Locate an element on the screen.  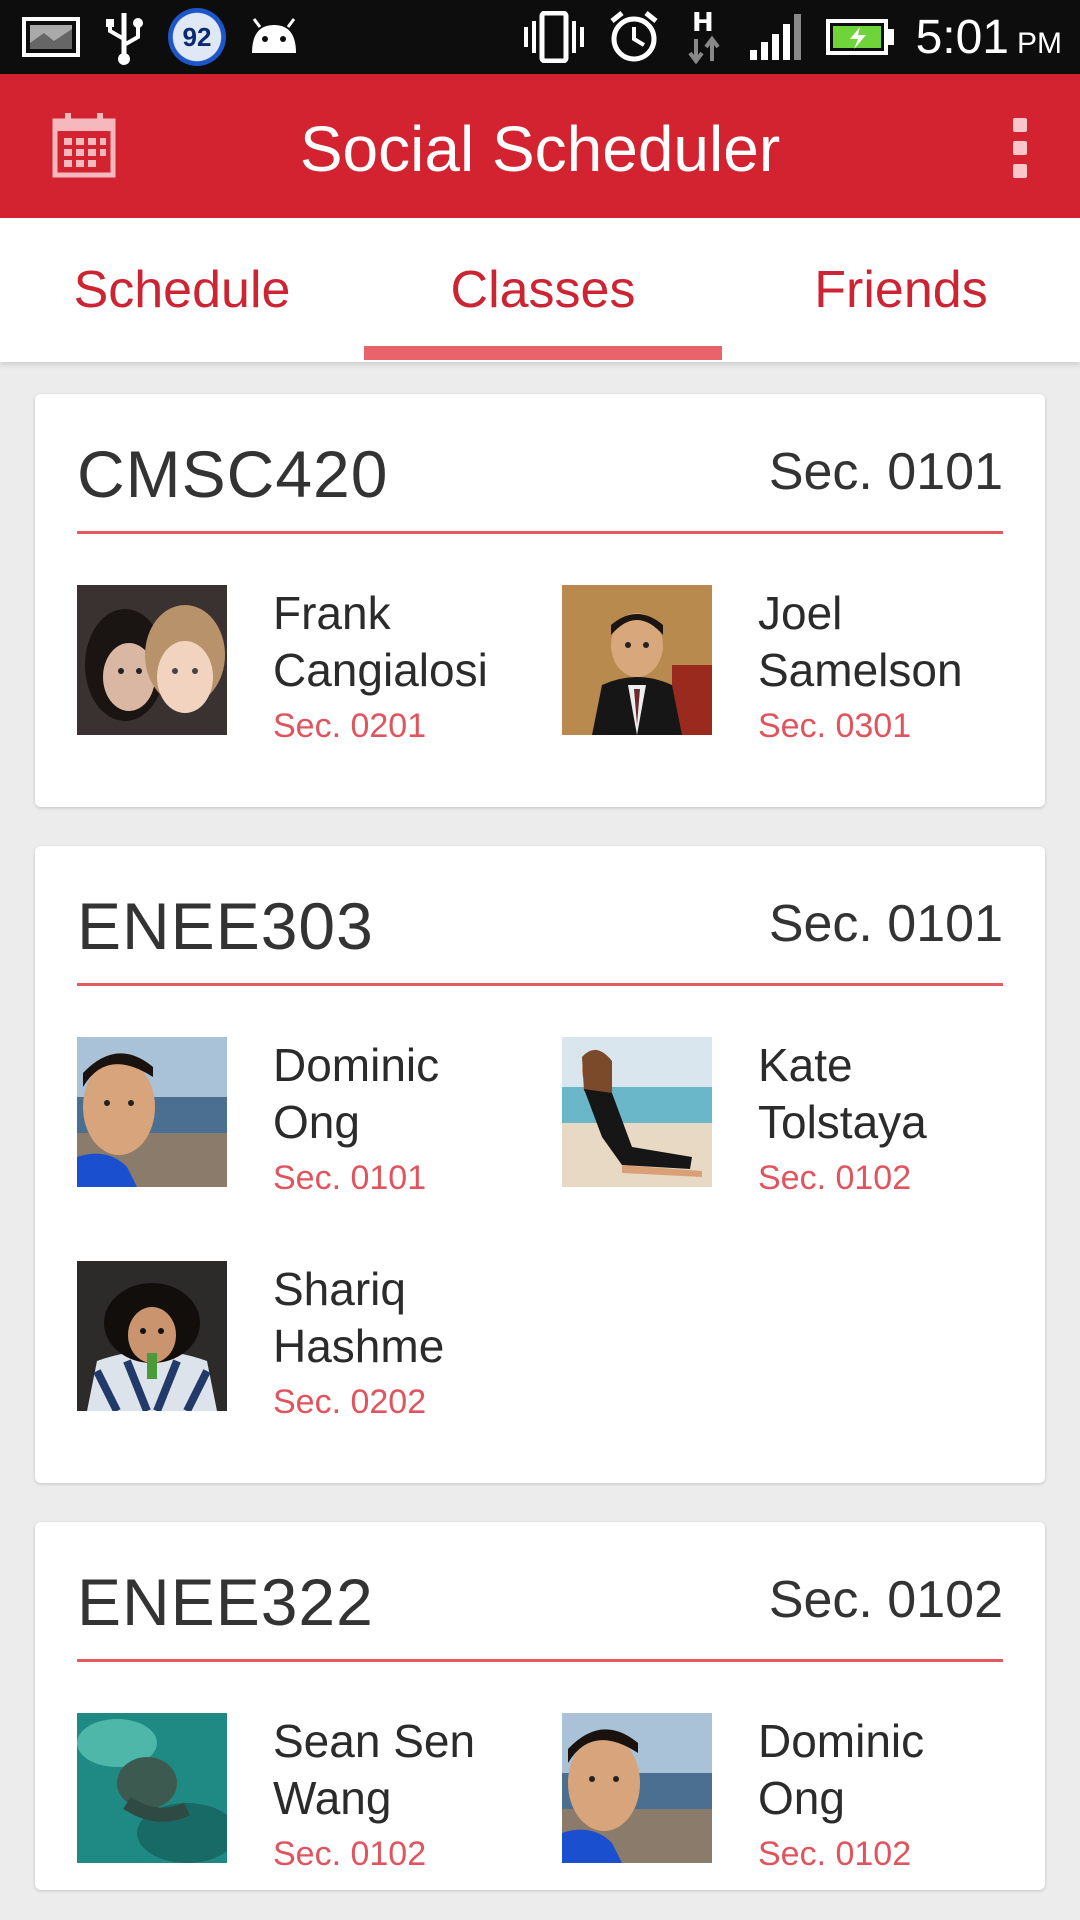
friend-name: Sean Sen Wang is located at coordinates (374, 1769).